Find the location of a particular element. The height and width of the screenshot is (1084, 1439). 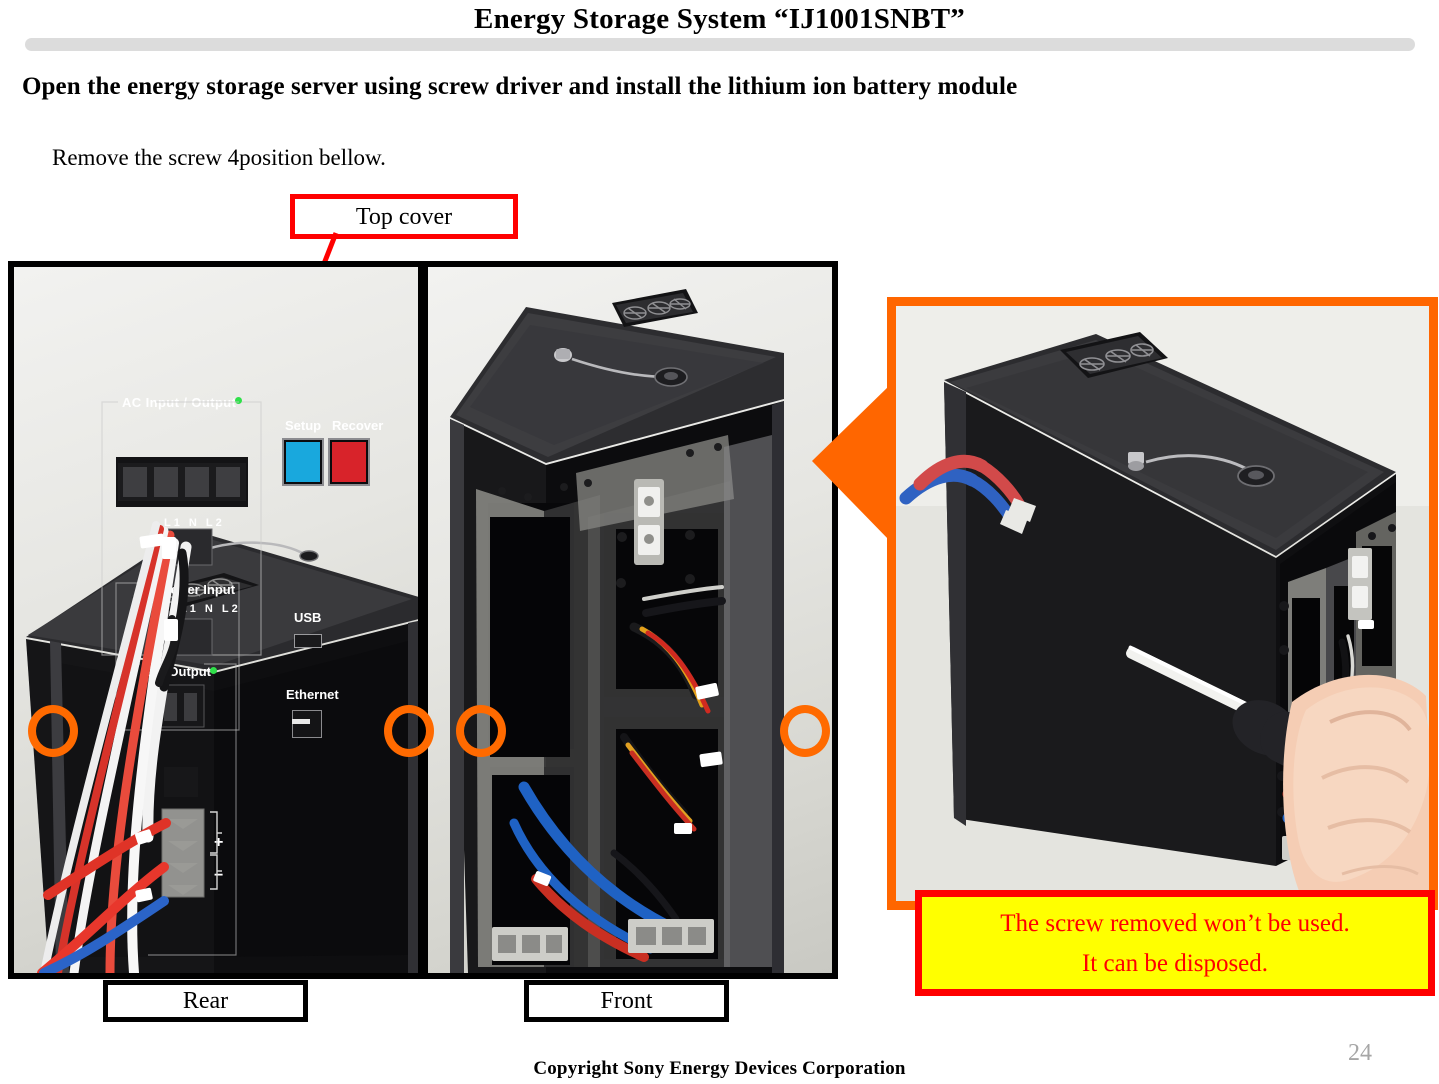

page-title: Energy Storage System “IJ1001SNBT” is located at coordinates (719, 19).